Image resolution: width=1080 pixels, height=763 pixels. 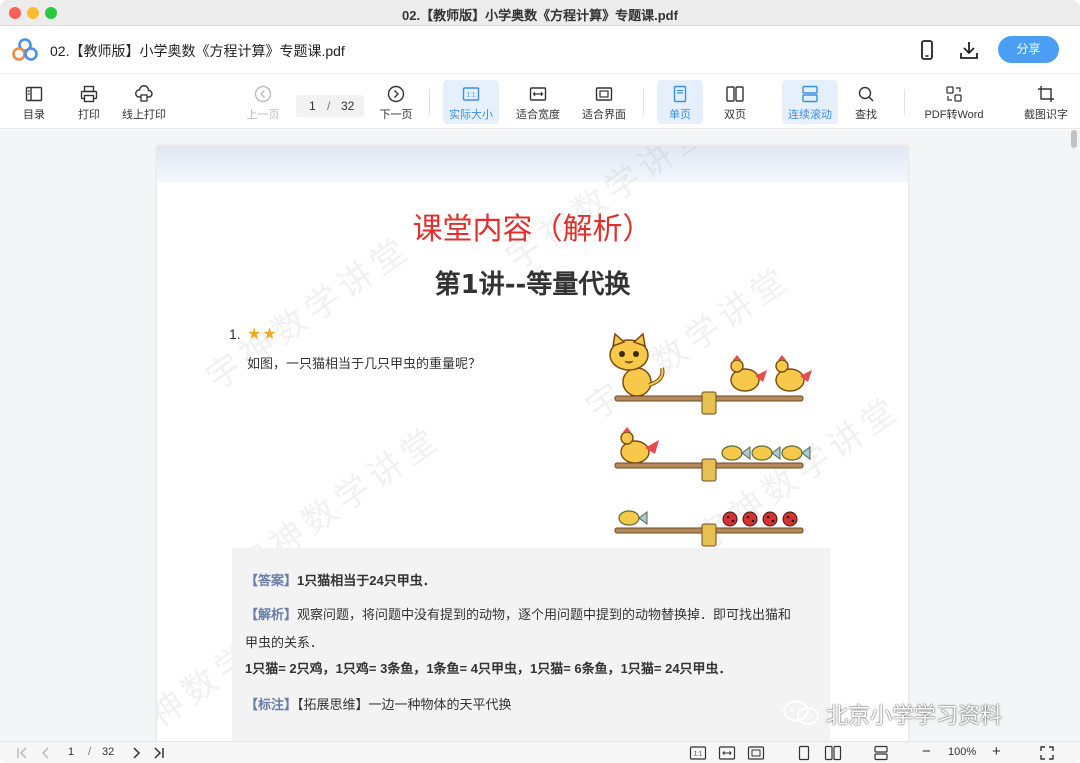 I want to click on zoom-out-button: −, so click(x=926, y=751).